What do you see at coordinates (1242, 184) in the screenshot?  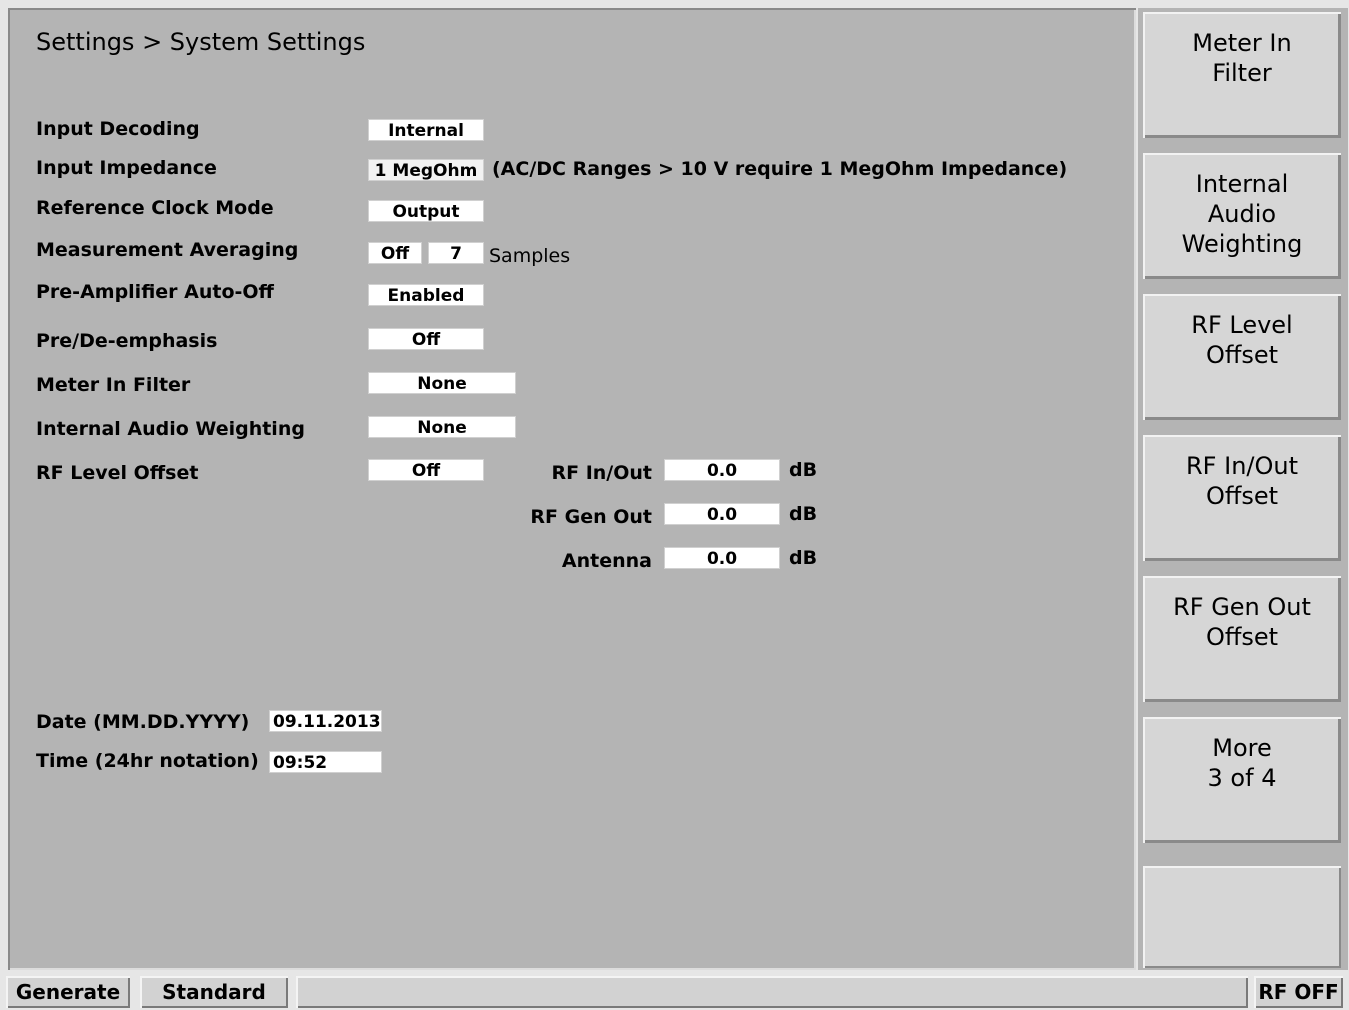 I see `softkey-label: Internal` at bounding box center [1242, 184].